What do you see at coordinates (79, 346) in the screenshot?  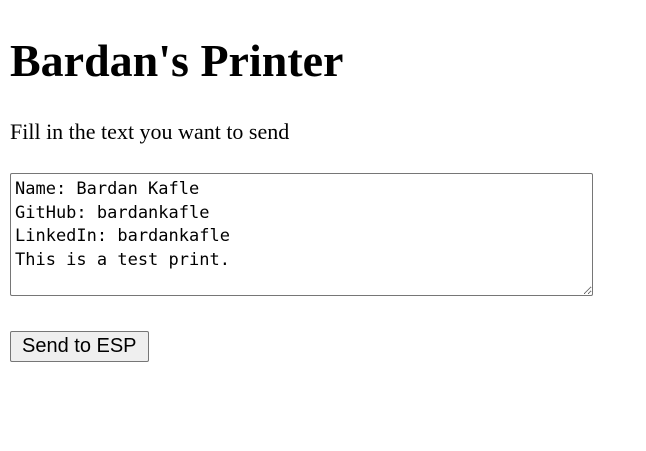 I see `send-to-esp-button: Send to ESP` at bounding box center [79, 346].